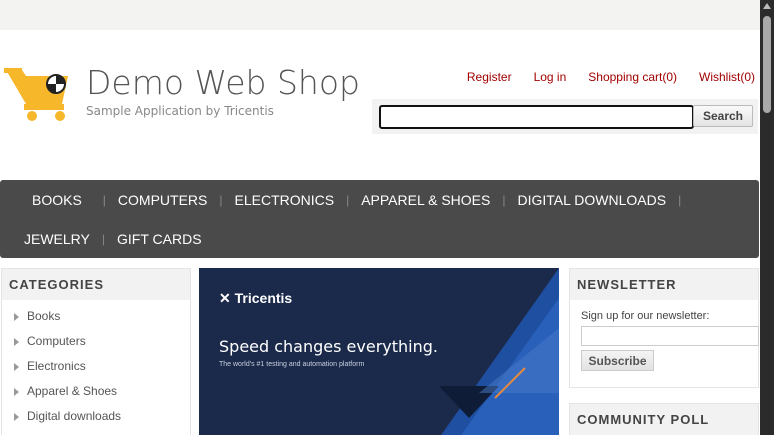  I want to click on scrollbar-thumb, so click(767, 64).